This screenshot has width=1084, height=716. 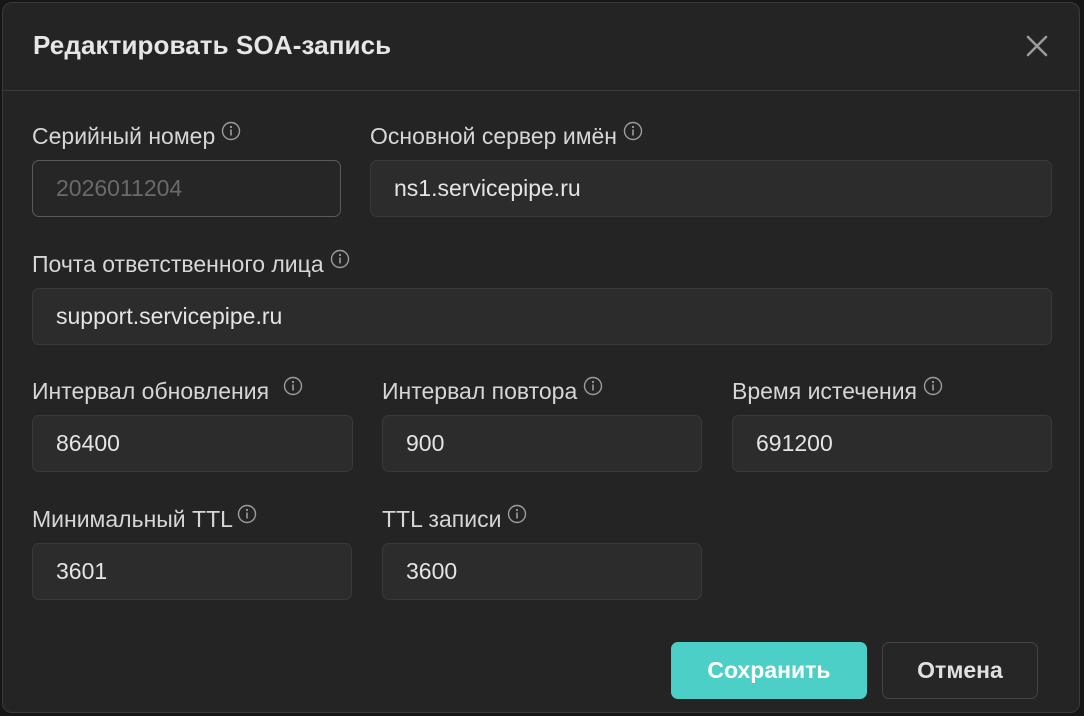 I want to click on record-ttl-label: TTL записи, so click(x=454, y=518).